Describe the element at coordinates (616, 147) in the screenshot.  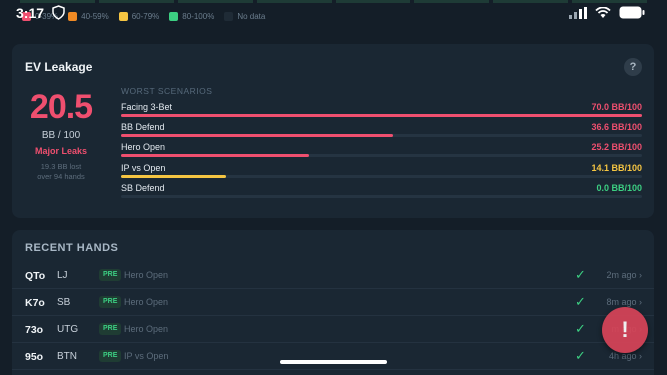
I see `scenario-value: 25.2 BB/100` at that location.